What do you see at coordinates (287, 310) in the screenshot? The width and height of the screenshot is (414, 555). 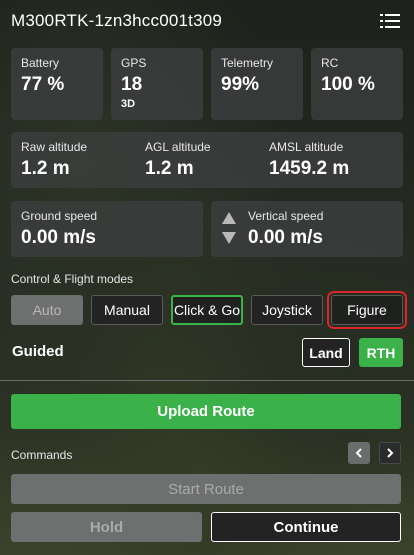 I see `joystick-mode-button: Joystick` at bounding box center [287, 310].